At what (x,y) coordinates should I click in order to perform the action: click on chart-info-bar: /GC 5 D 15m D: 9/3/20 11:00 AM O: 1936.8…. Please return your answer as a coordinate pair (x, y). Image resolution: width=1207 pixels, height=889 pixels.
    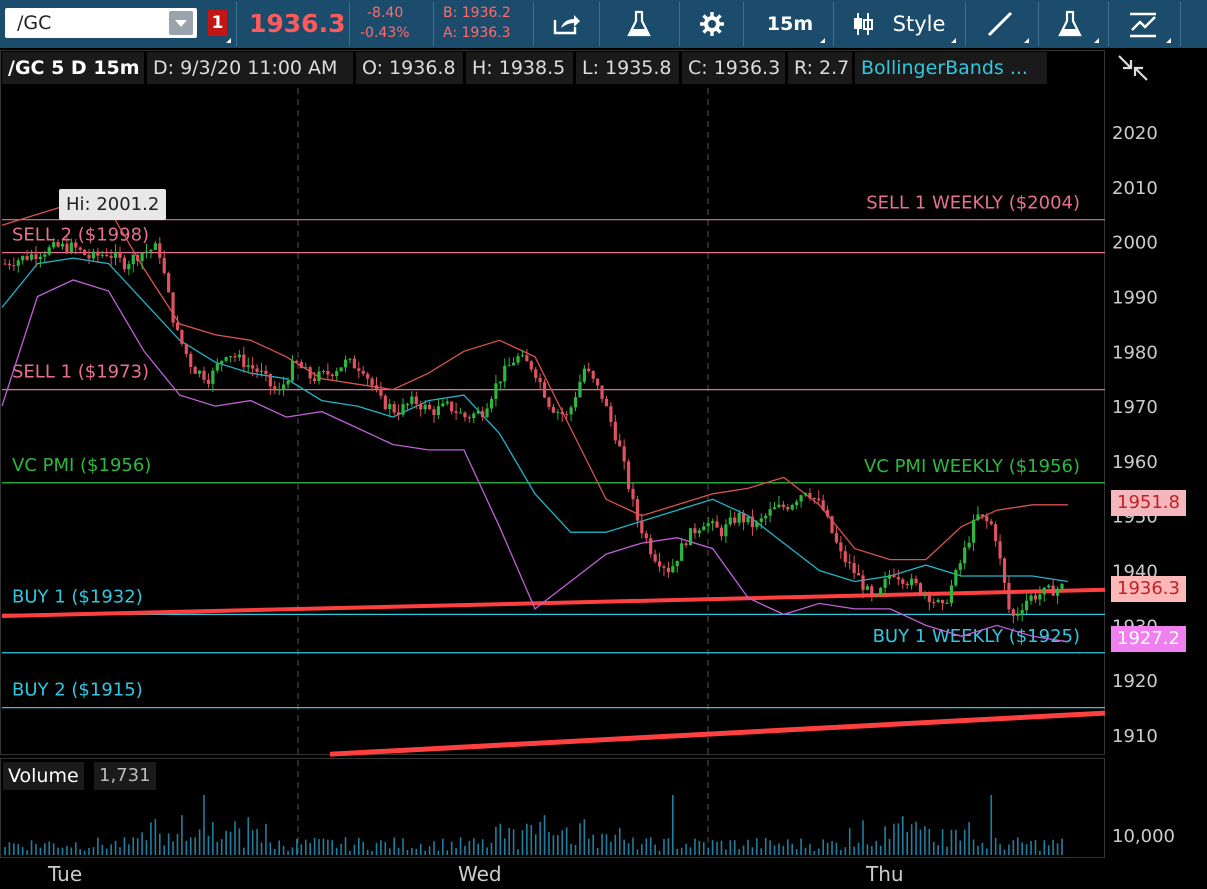
    Looking at the image, I should click on (552, 68).